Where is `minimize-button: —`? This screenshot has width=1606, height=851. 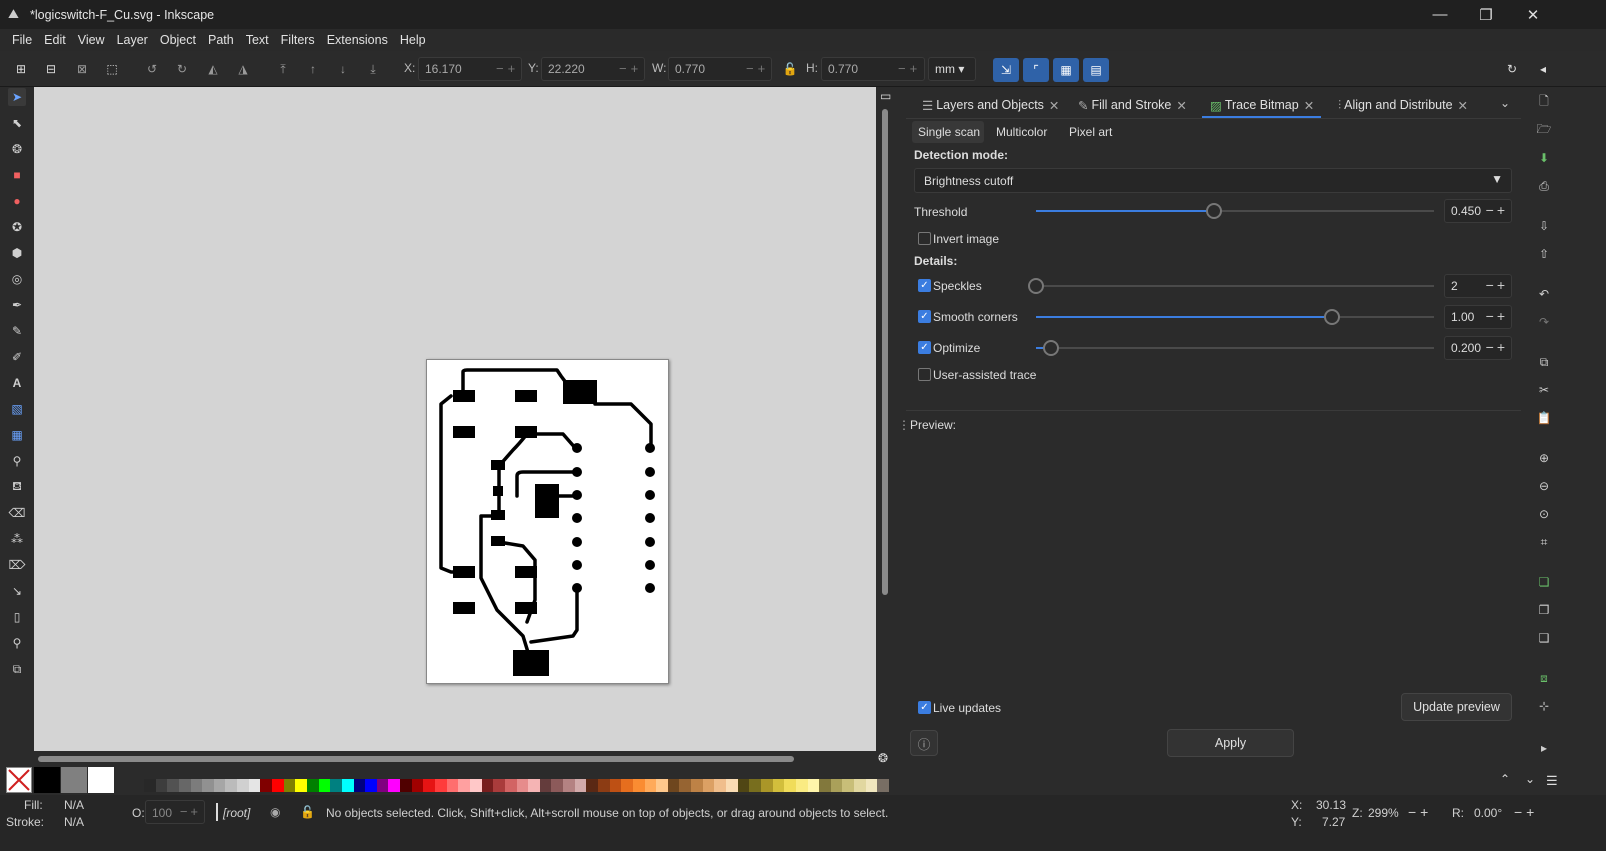 minimize-button: — is located at coordinates (1440, 14).